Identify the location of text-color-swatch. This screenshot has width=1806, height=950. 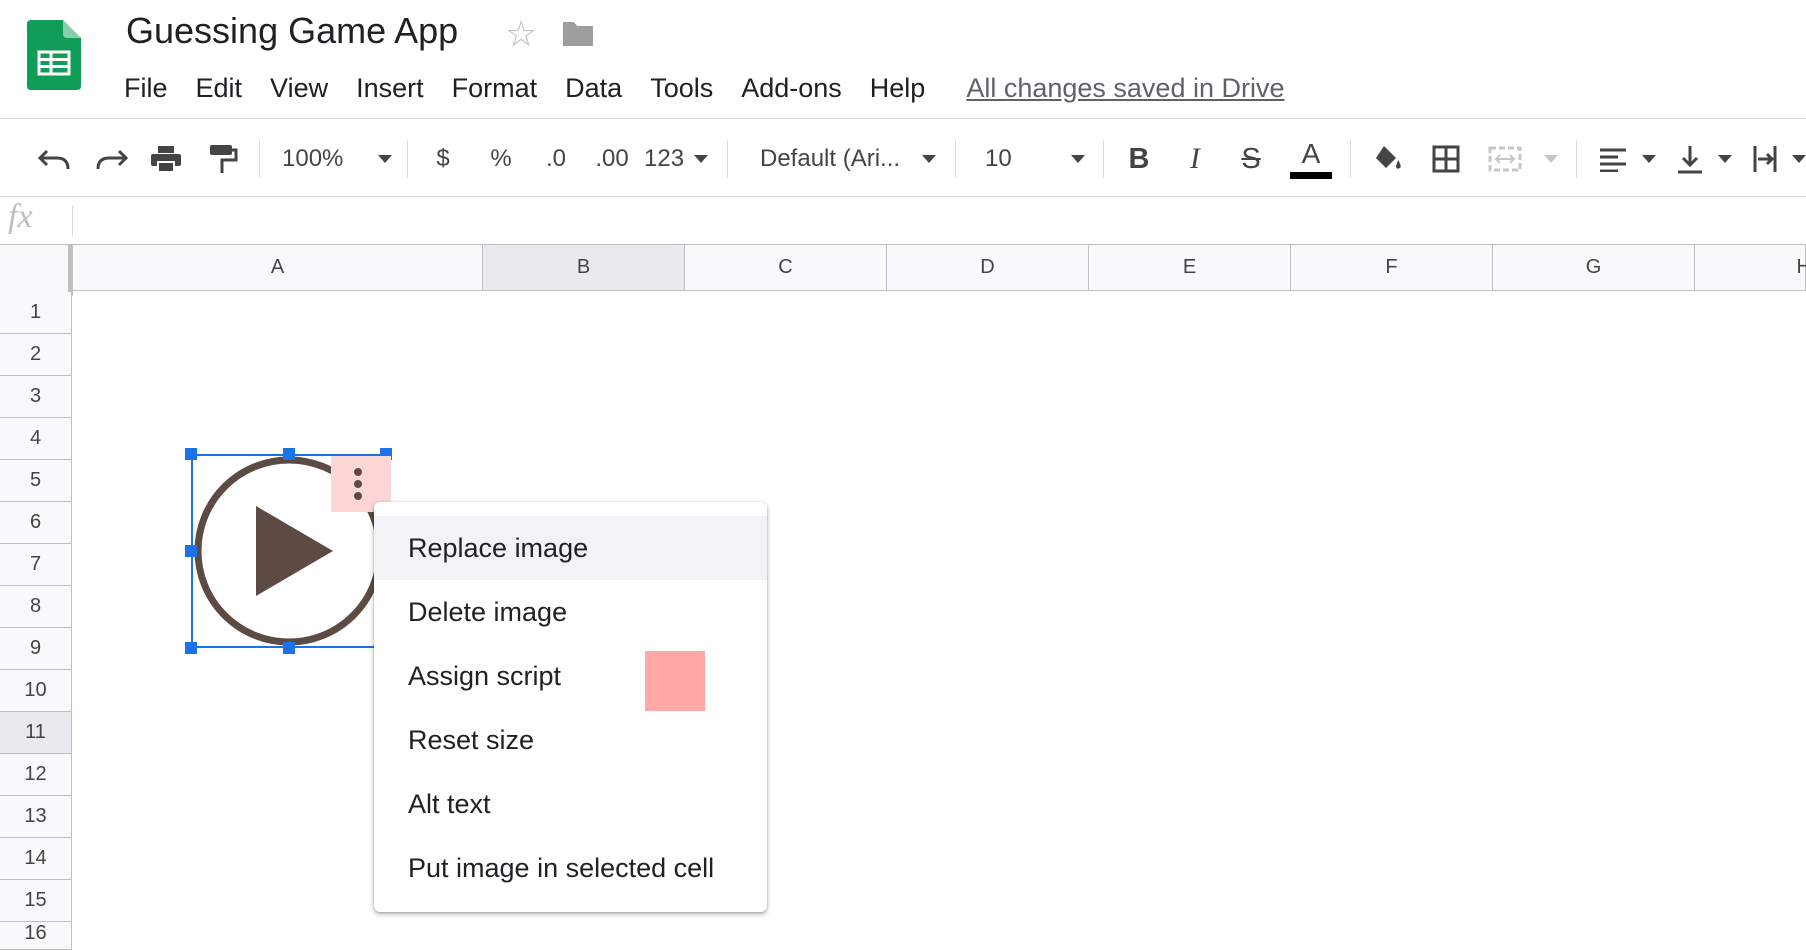
(1311, 175).